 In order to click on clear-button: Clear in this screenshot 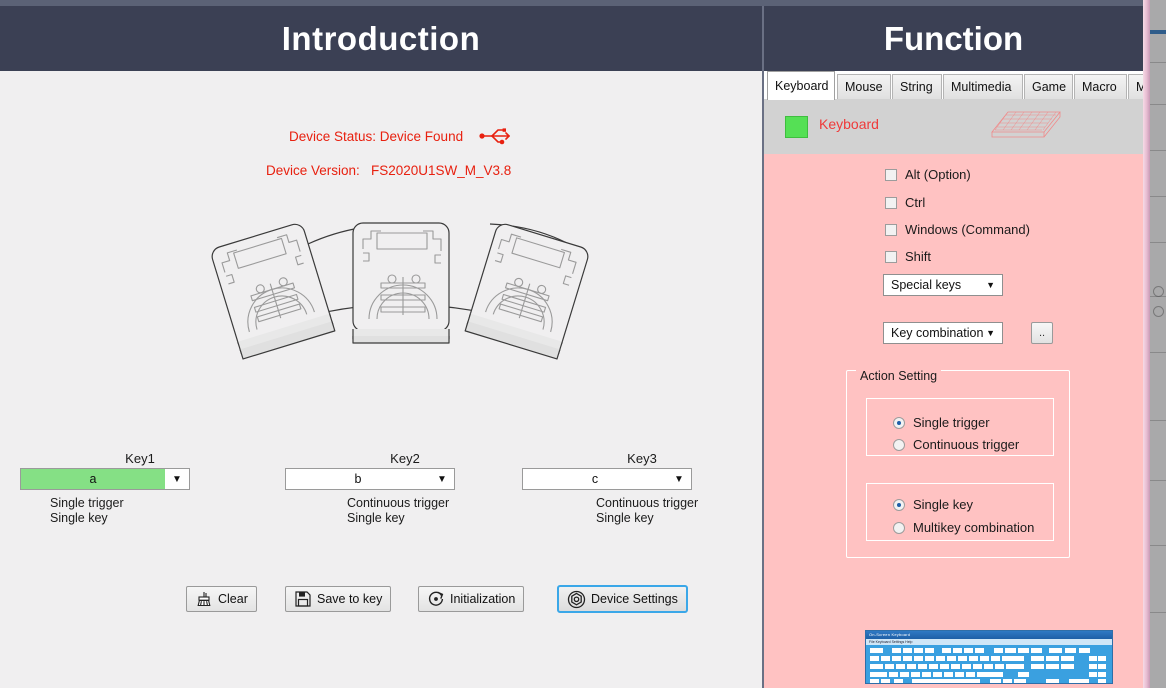, I will do `click(221, 599)`.